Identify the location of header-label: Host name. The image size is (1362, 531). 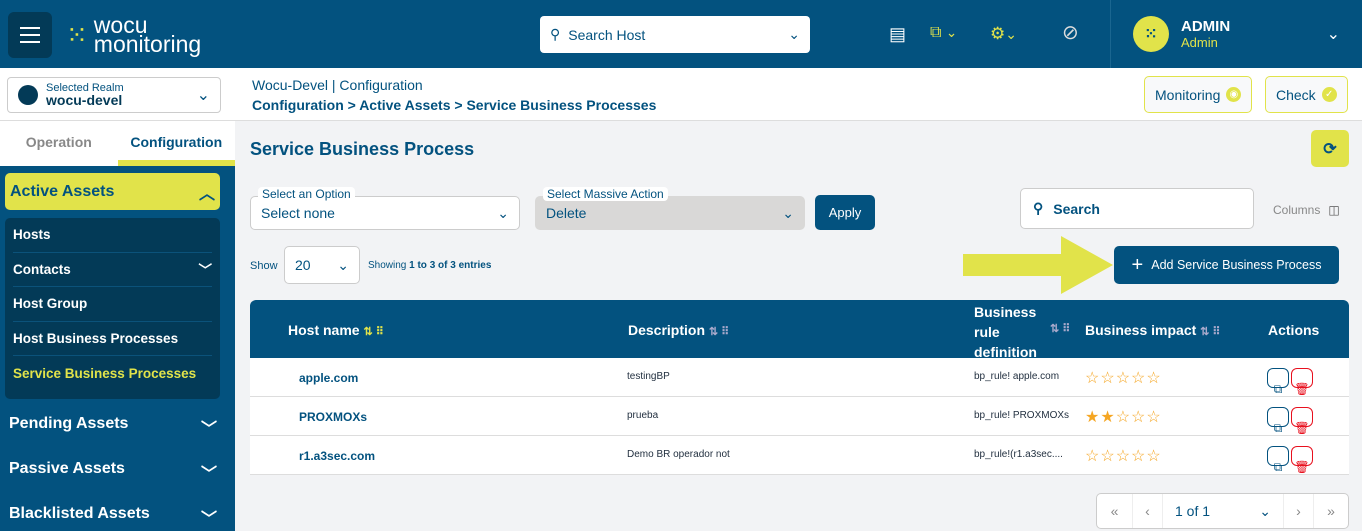
(324, 330).